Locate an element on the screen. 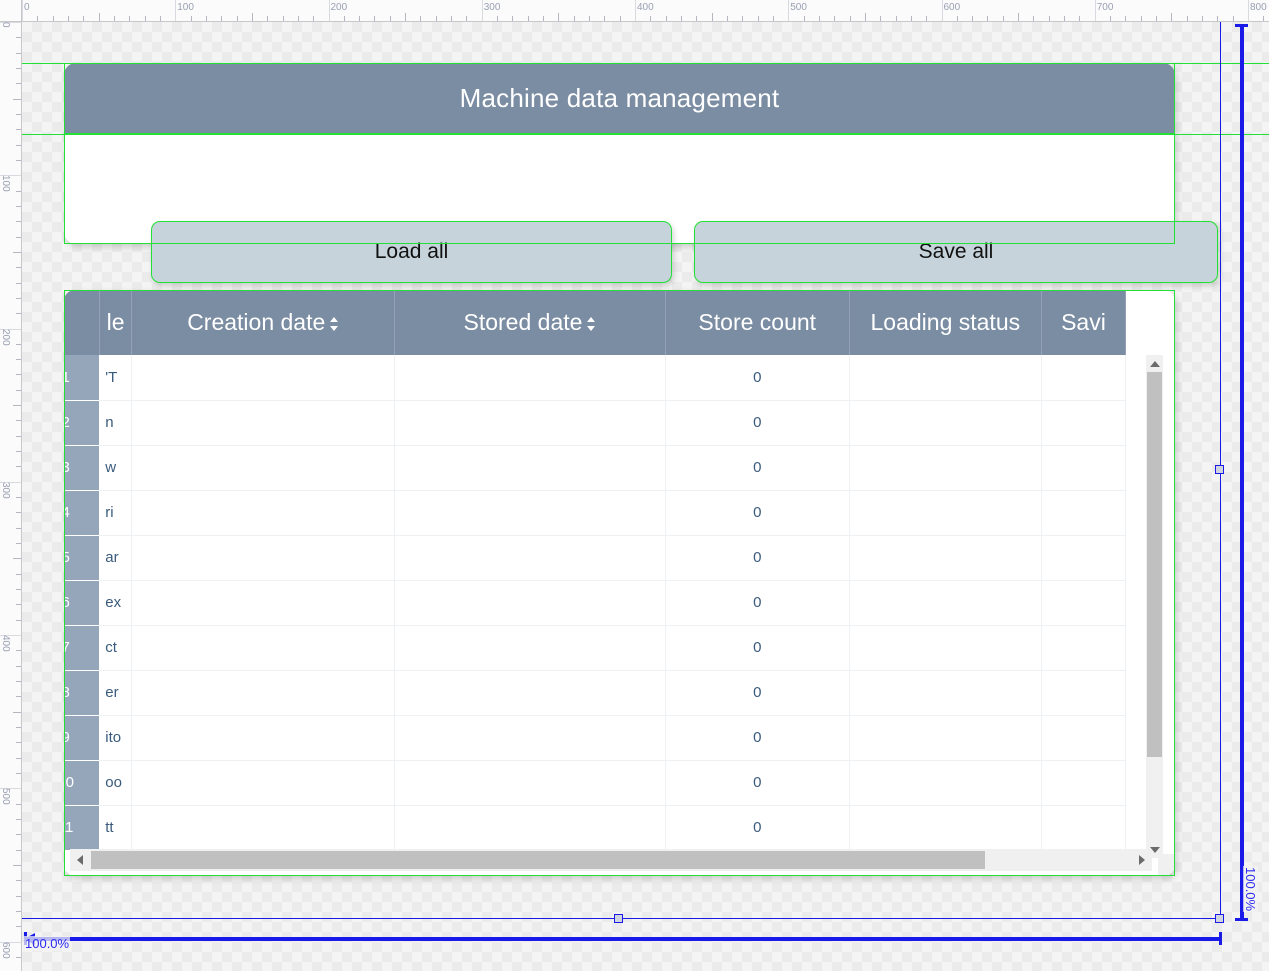 This screenshot has height=971, width=1269. row-number-header: 1 is located at coordinates (82, 378).